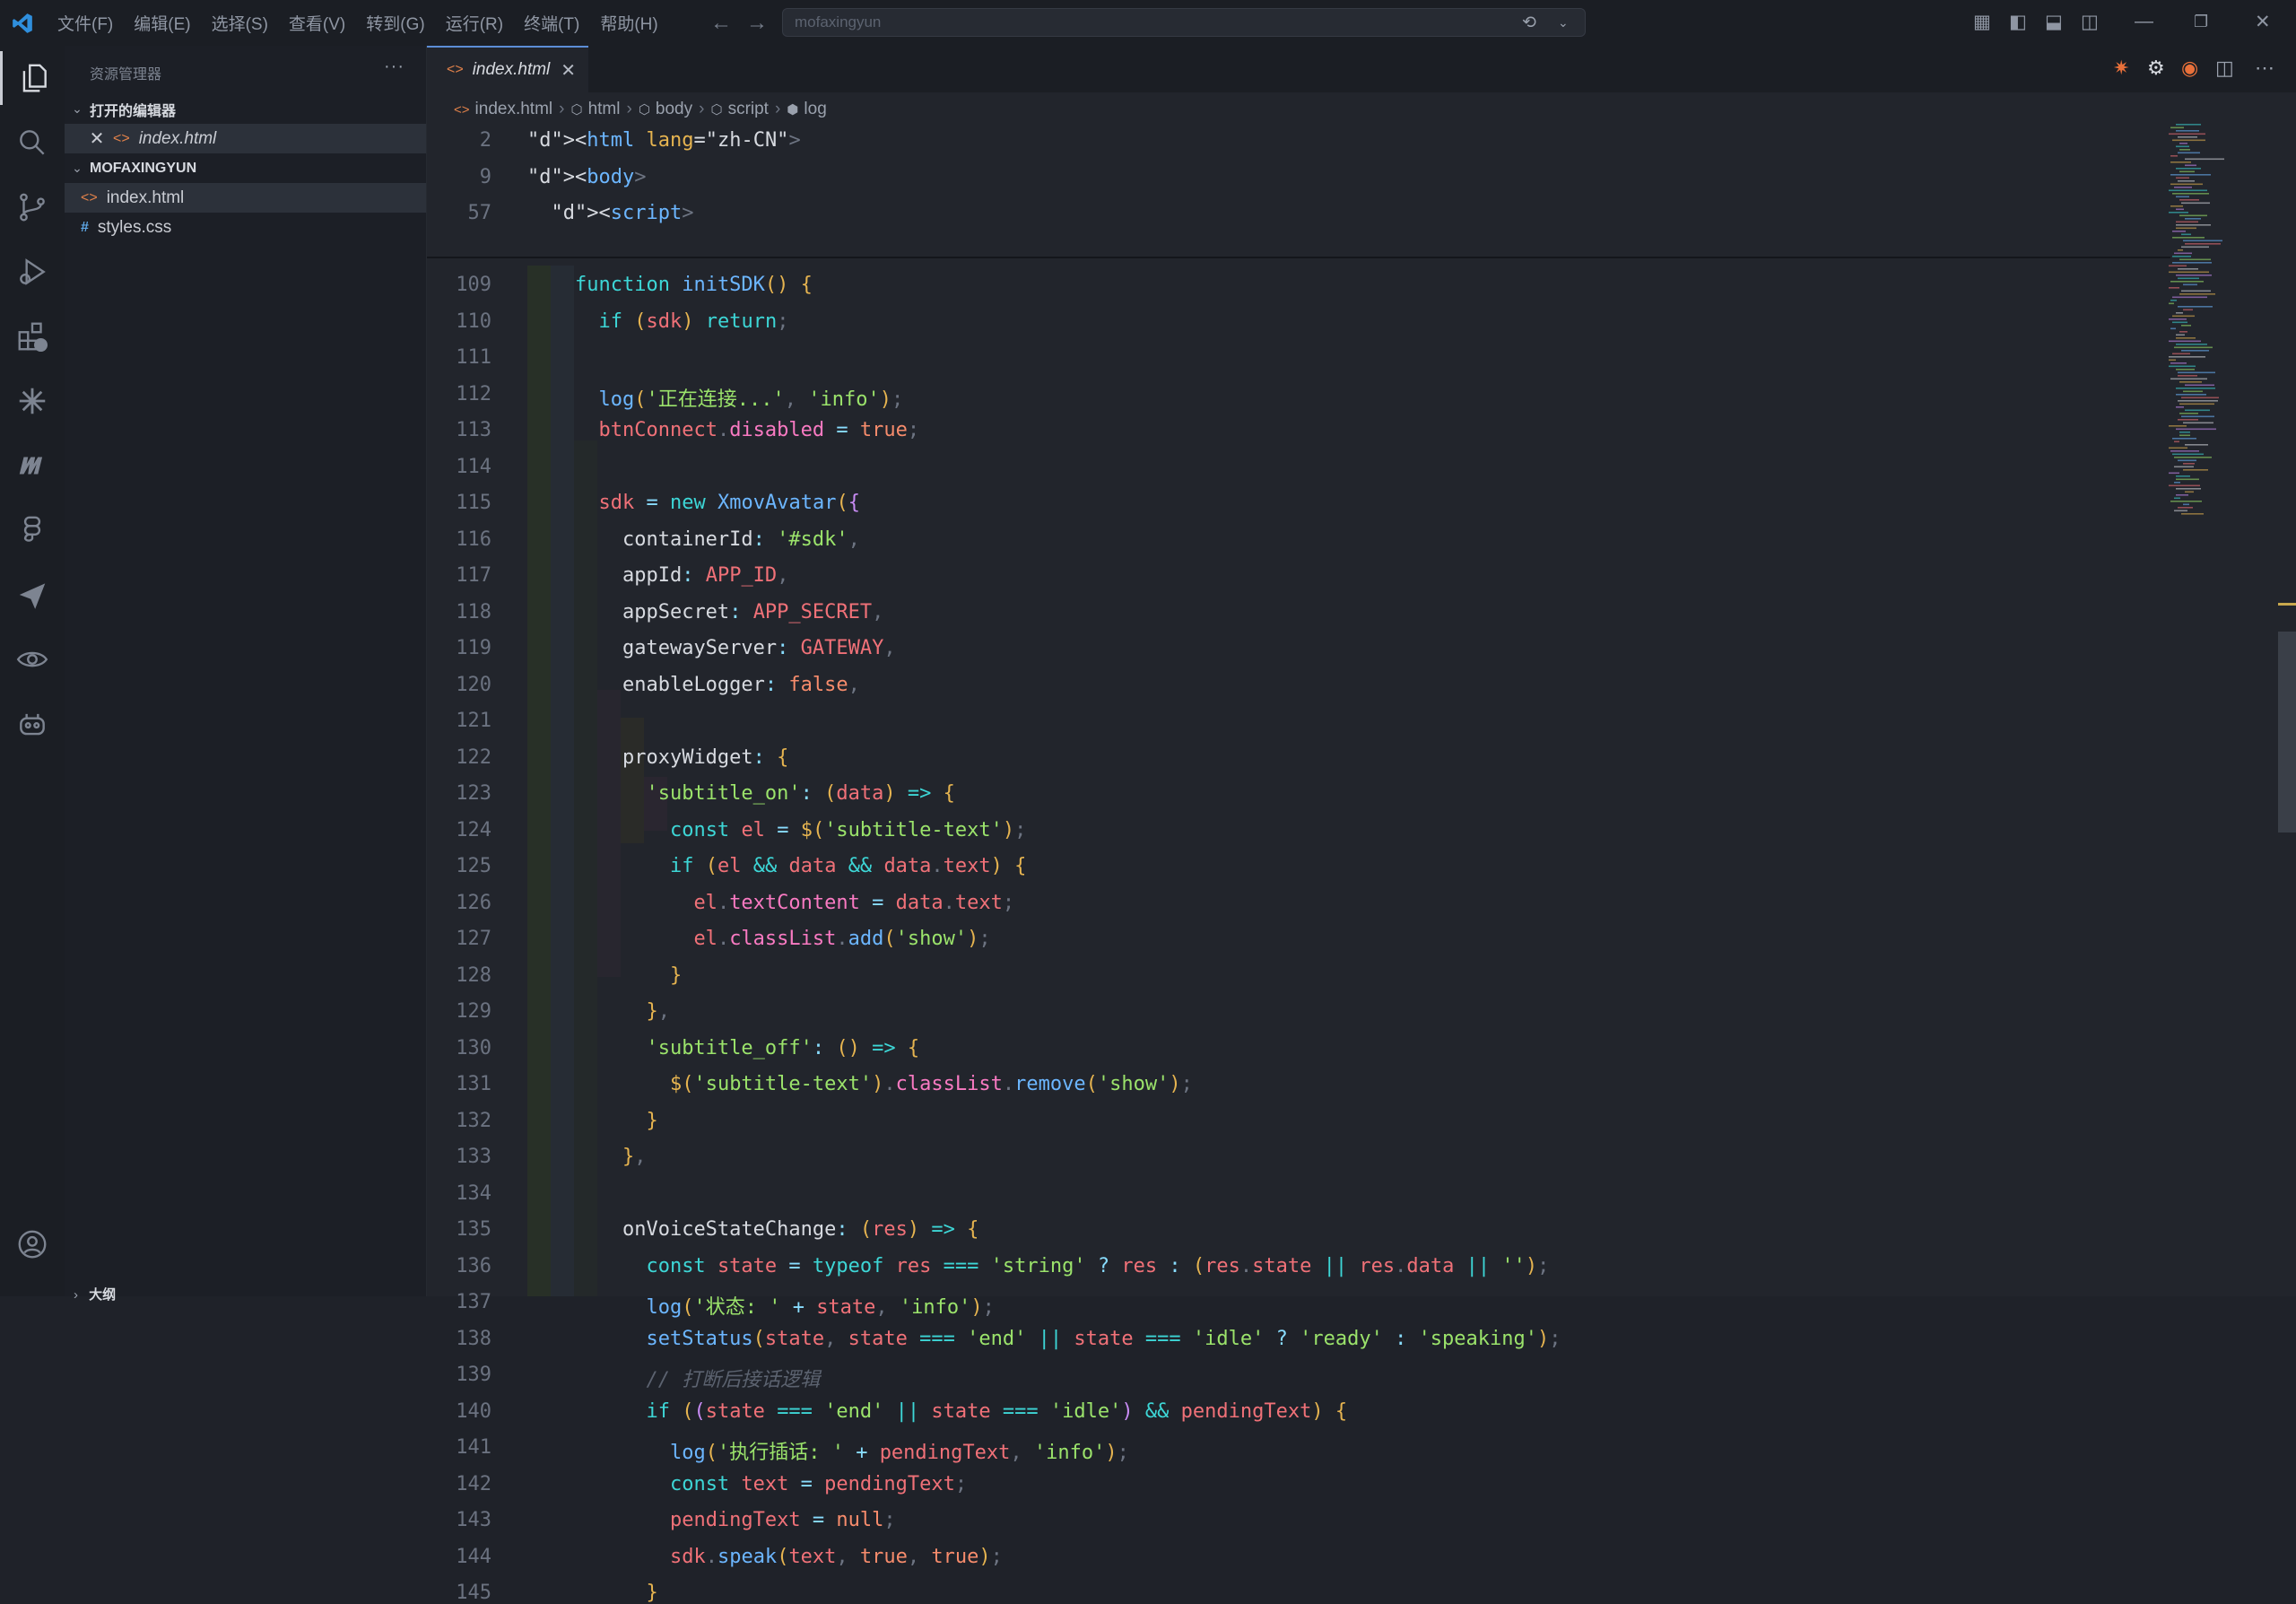  What do you see at coordinates (32, 207) in the screenshot?
I see `source-control-icon` at bounding box center [32, 207].